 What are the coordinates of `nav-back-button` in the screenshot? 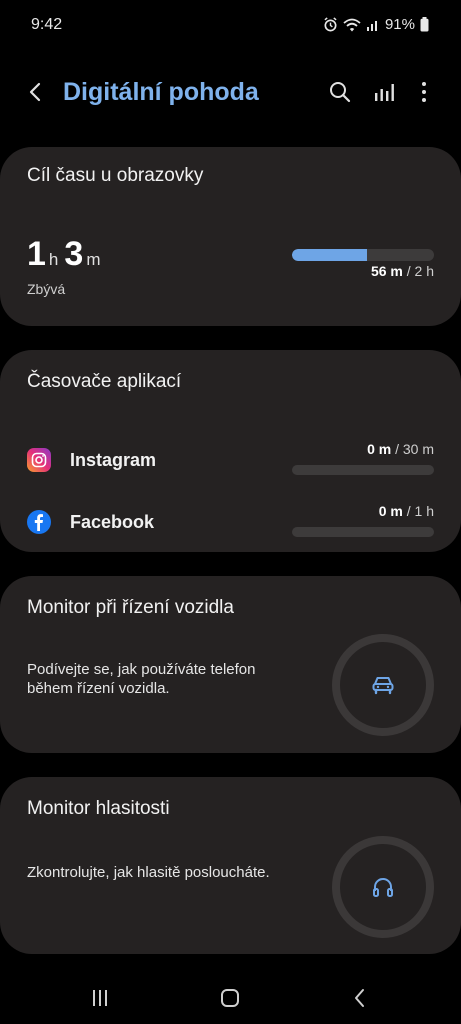 It's located at (360, 998).